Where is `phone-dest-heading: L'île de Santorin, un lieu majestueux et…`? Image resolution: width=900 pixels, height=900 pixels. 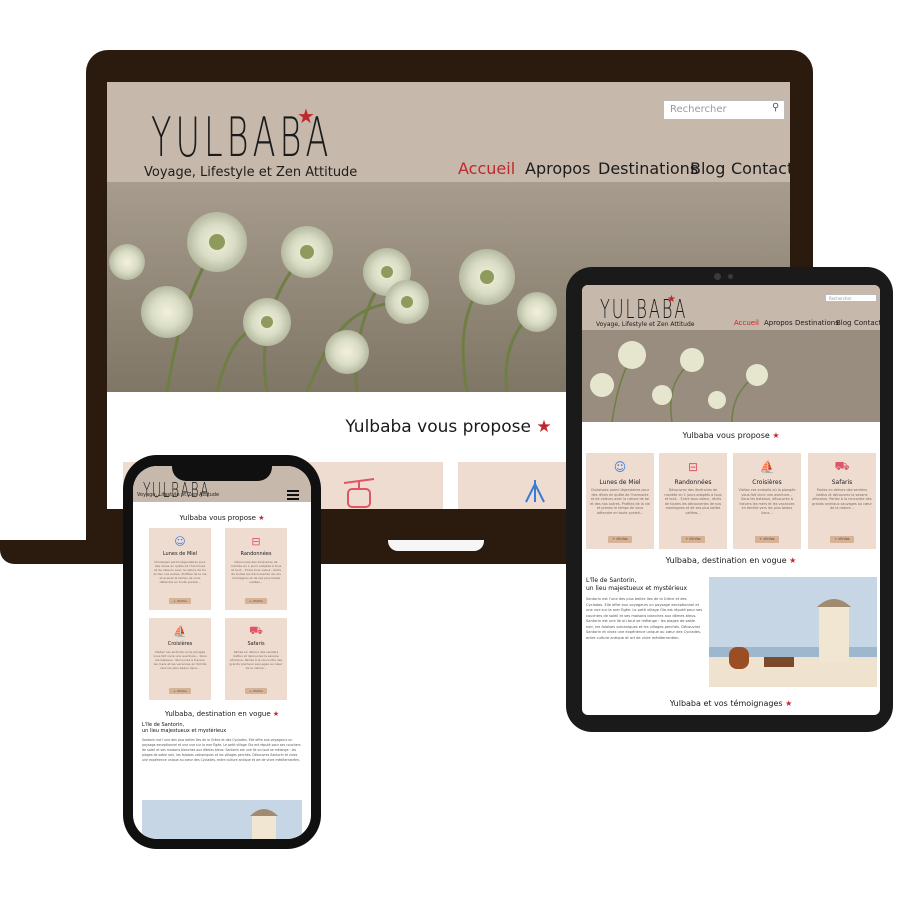 phone-dest-heading: L'île de Santorin, un lieu majestueux et… is located at coordinates (222, 728).